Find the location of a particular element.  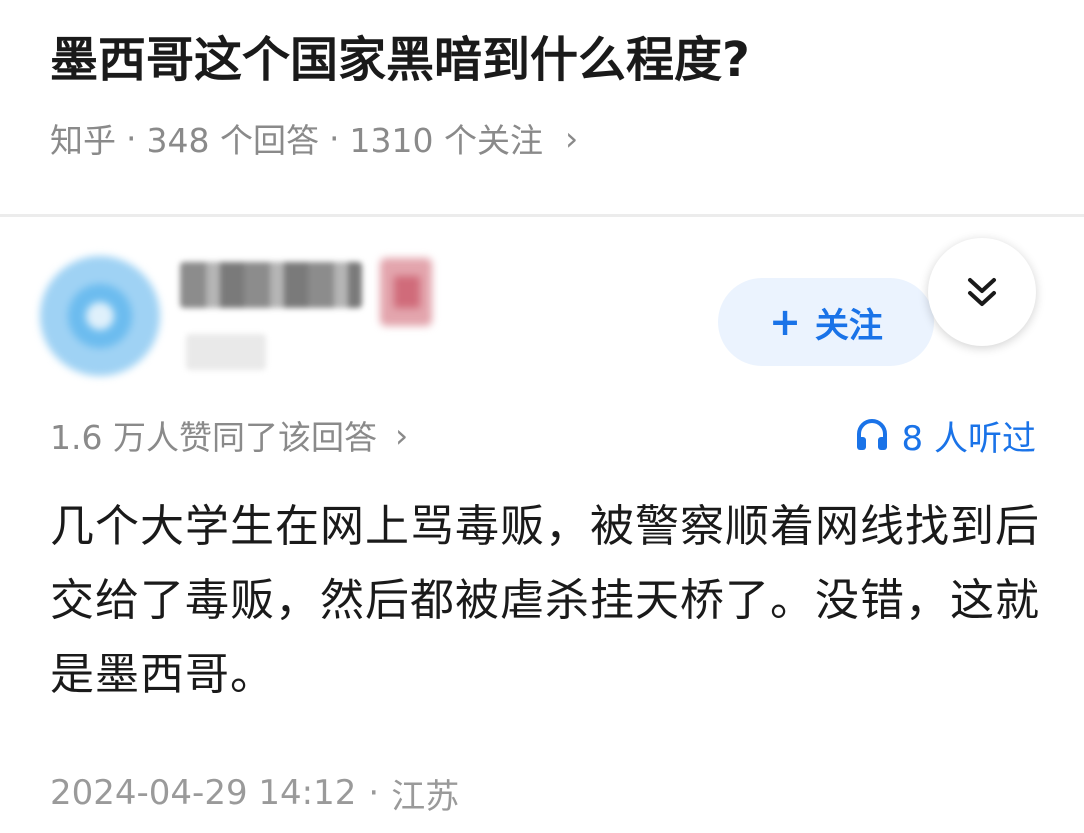

follow-button: + 关注 is located at coordinates (826, 322).